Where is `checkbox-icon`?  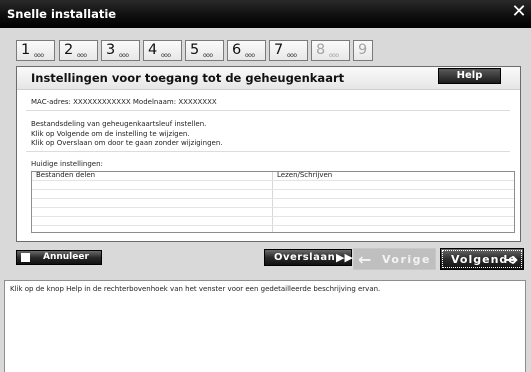 checkbox-icon is located at coordinates (25, 257).